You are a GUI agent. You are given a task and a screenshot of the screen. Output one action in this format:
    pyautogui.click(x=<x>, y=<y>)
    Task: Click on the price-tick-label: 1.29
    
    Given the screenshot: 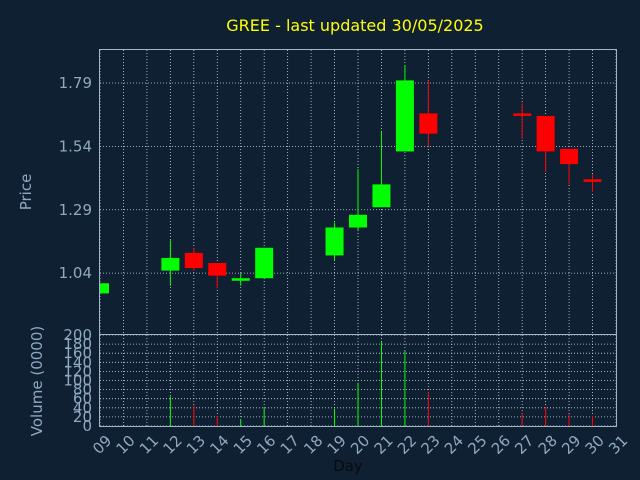 What is the action you would take?
    pyautogui.click(x=75, y=210)
    